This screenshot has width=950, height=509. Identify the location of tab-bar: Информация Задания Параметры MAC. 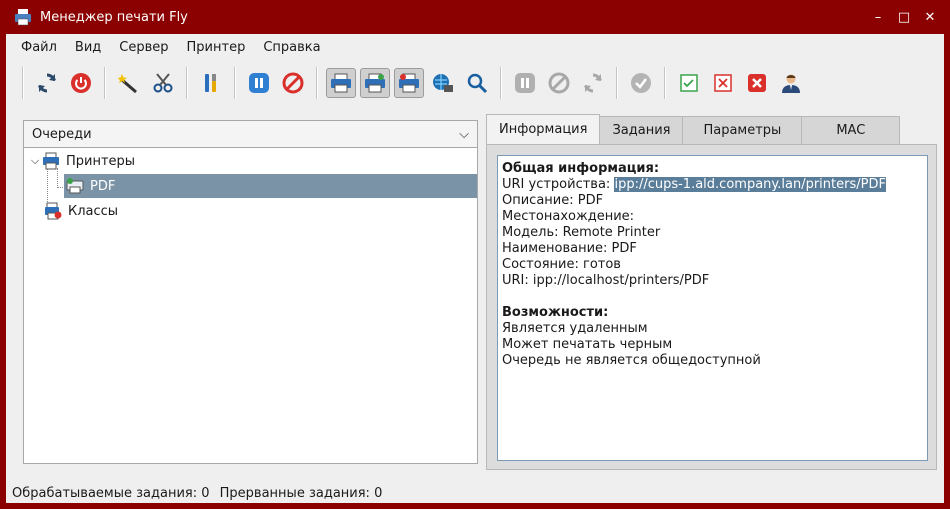
(711, 129).